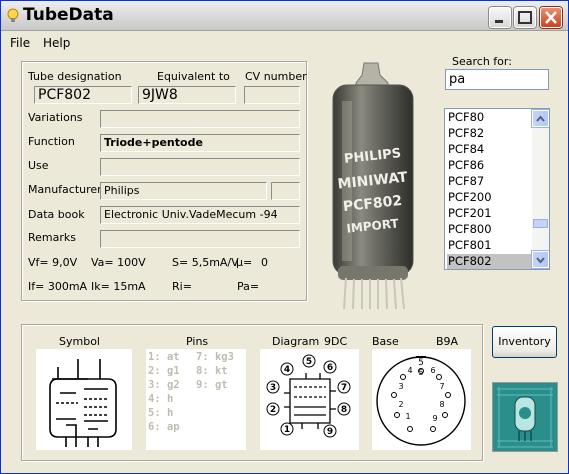 The width and height of the screenshot is (569, 474). I want to click on base-diagram-image: 5 4 6 3 7 2 8 1 9 5, so click(421, 401).